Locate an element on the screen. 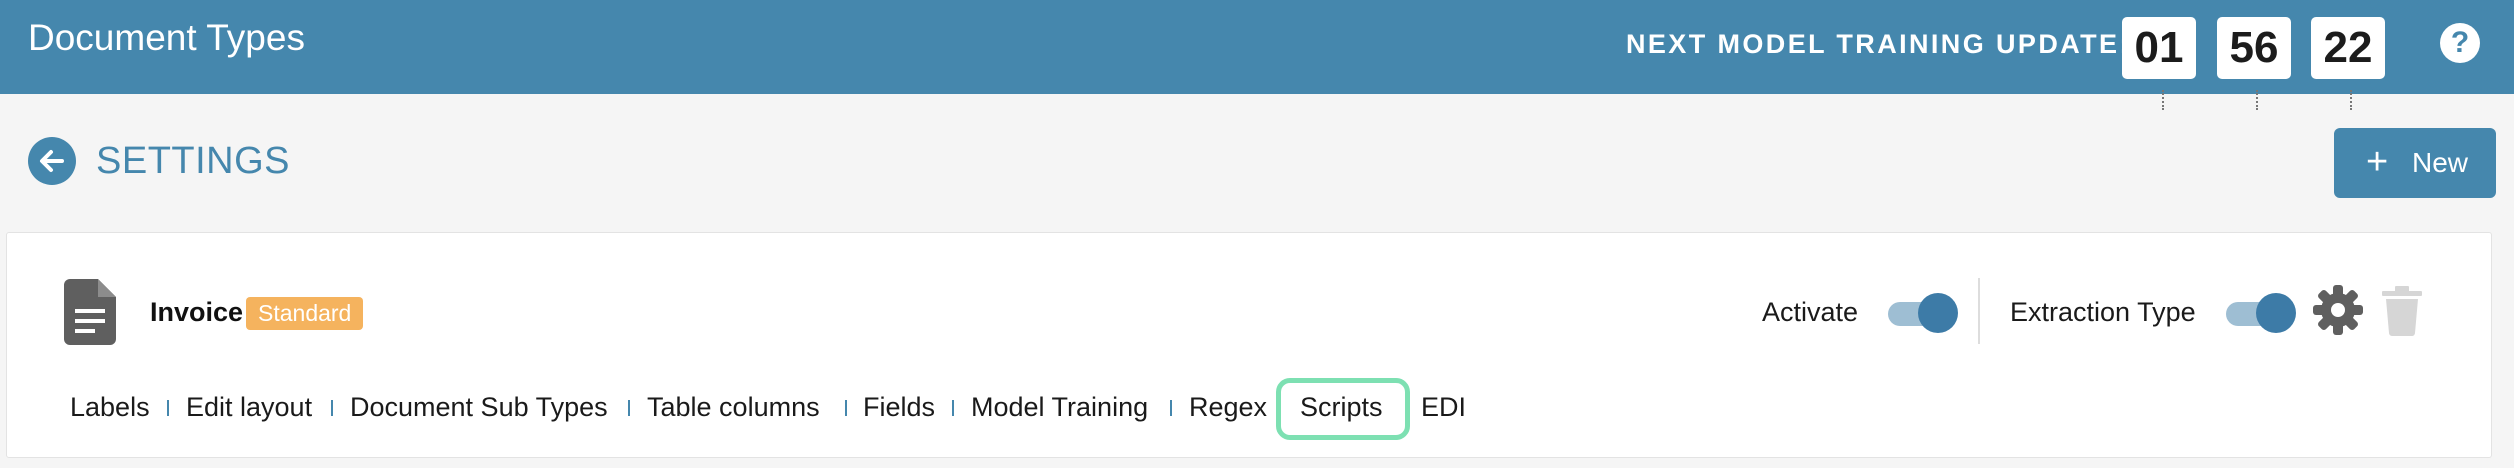  gear-icon is located at coordinates (2338, 312).